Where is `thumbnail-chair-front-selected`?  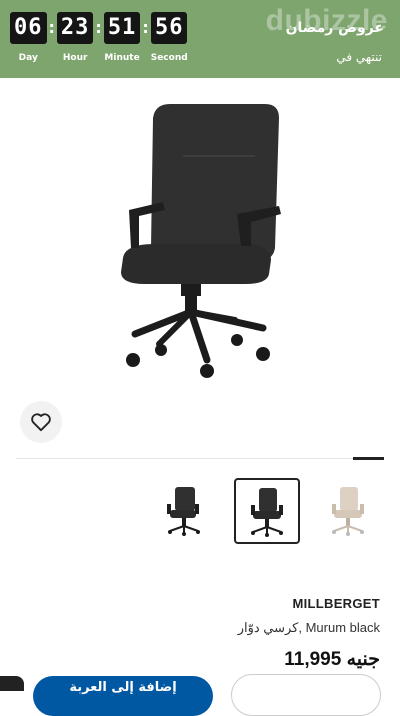 thumbnail-chair-front-selected is located at coordinates (267, 511).